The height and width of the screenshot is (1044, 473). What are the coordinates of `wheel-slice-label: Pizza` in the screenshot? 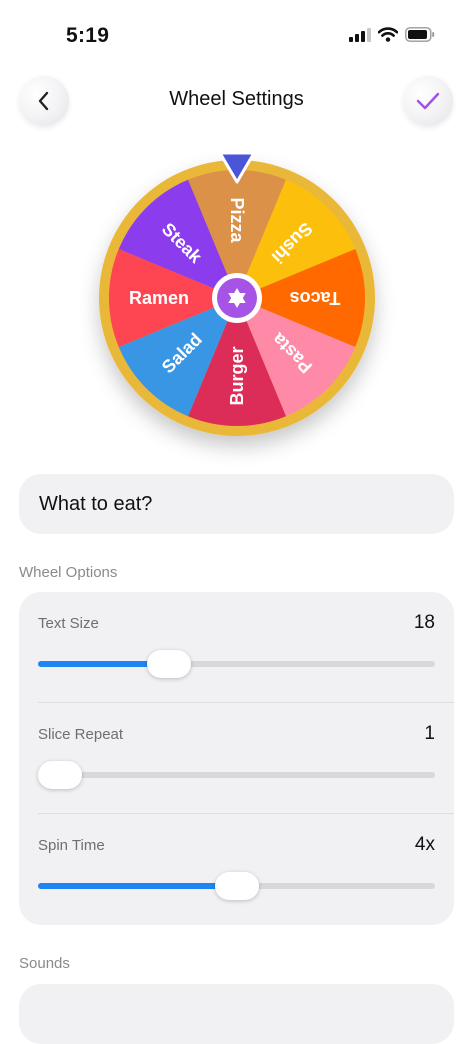 It's located at (237, 220).